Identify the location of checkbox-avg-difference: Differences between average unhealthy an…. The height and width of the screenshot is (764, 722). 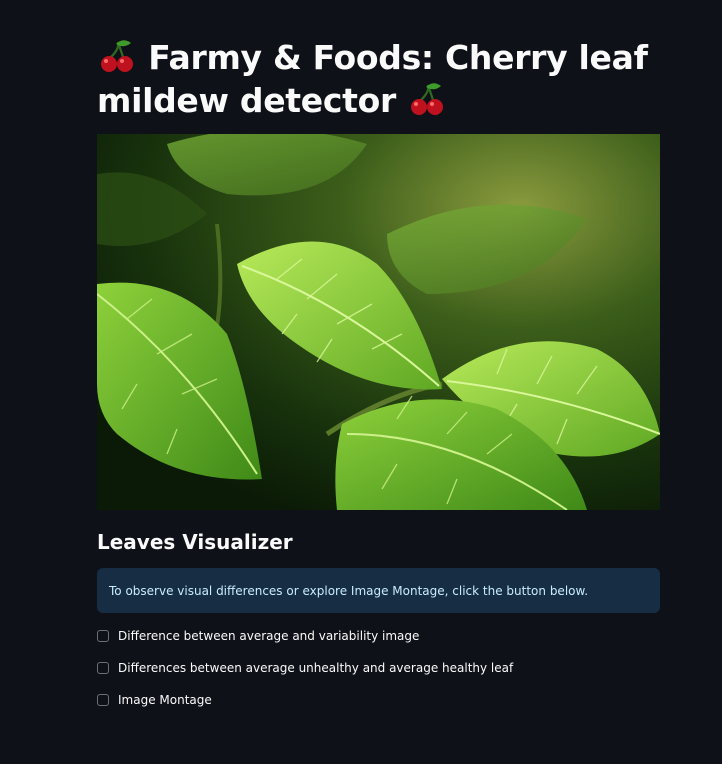
(305, 668).